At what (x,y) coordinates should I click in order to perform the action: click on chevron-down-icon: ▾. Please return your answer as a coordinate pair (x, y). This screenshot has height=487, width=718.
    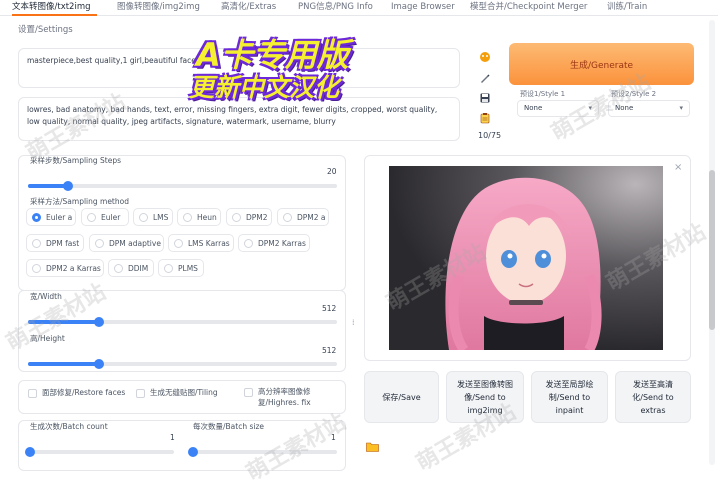
    Looking at the image, I should click on (681, 108).